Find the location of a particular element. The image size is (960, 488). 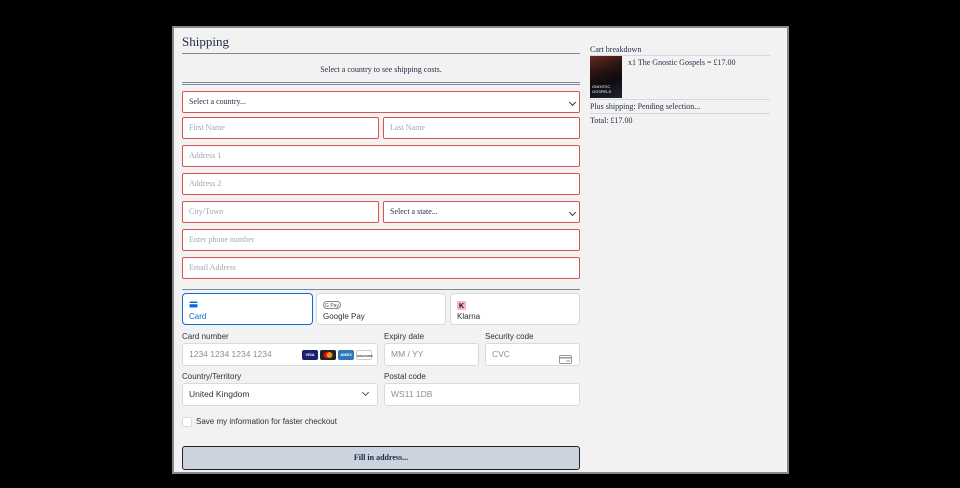

tab-card-label: Card is located at coordinates (198, 316).